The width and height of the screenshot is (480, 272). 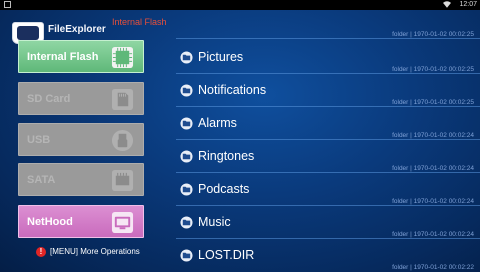 I want to click on notification-icon, so click(x=7, y=4).